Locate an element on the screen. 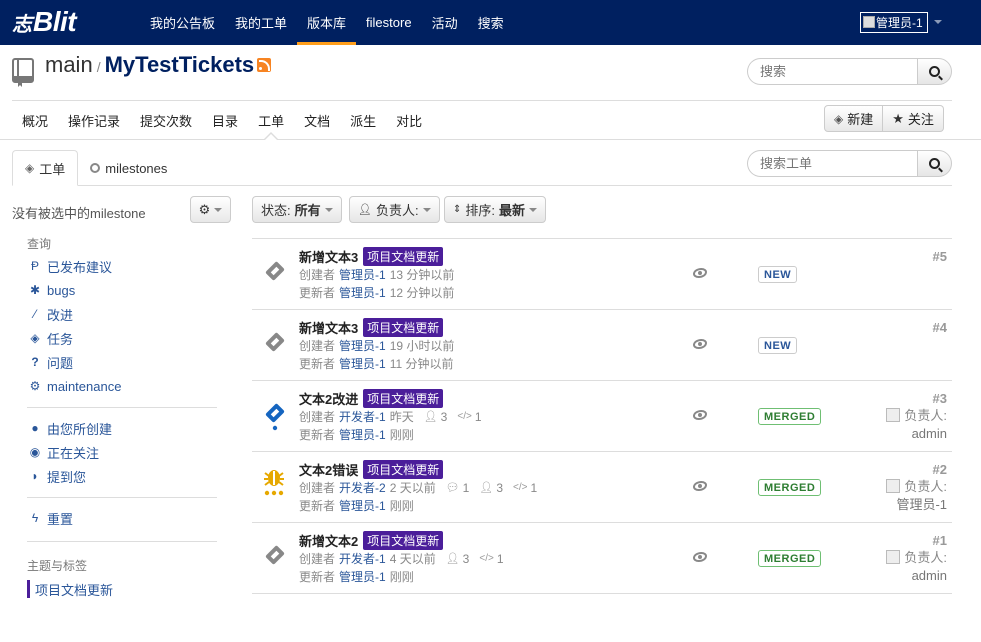  sidebar-query-item: ✱ bugs is located at coordinates (51, 290).